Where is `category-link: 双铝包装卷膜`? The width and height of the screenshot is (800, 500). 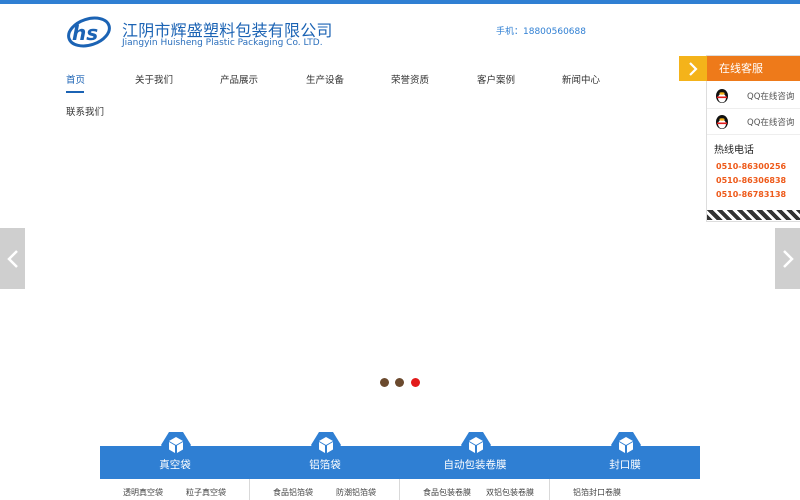
category-link: 双铝包装卷膜 is located at coordinates (510, 492).